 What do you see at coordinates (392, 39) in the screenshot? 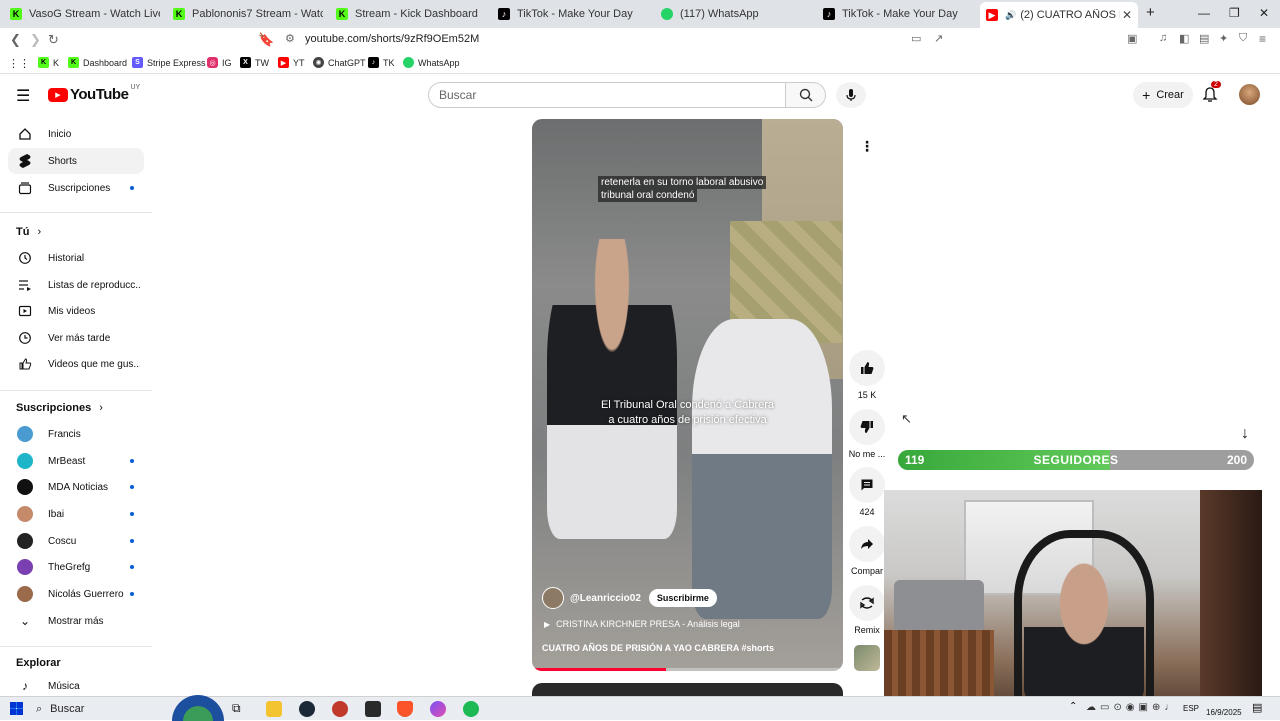
I see `url-field: youtube.com/shorts/9zRf9OEm52M` at bounding box center [392, 39].